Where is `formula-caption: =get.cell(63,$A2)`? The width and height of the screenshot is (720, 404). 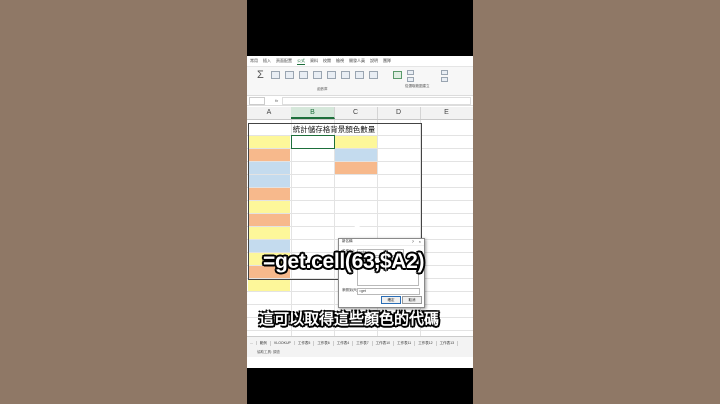 formula-caption: =get.cell(63,$A2) is located at coordinates (344, 261).